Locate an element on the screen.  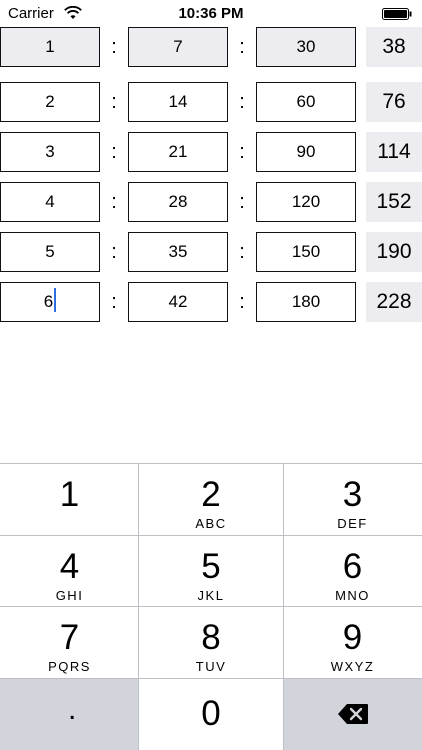
ratio-a-value: 6 is located at coordinates (48, 301).